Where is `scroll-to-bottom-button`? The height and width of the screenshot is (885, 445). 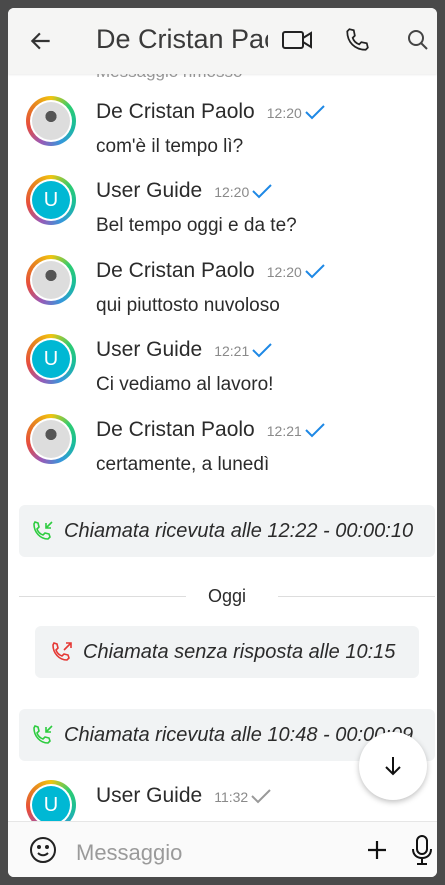 scroll-to-bottom-button is located at coordinates (393, 766).